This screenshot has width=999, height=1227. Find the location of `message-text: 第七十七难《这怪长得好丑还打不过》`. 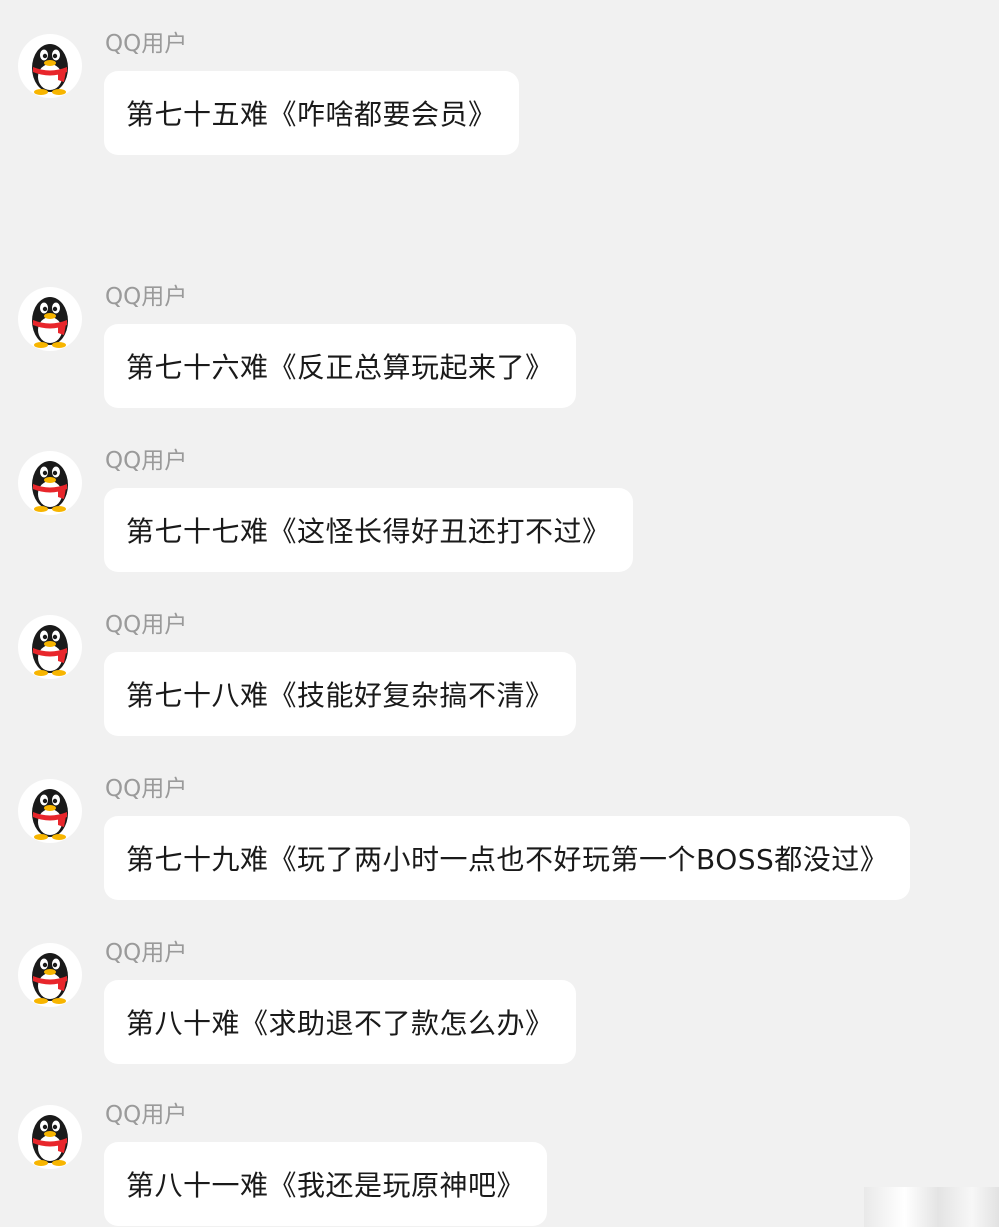

message-text: 第七十七难《这怪长得好丑还打不过》 is located at coordinates (368, 531).